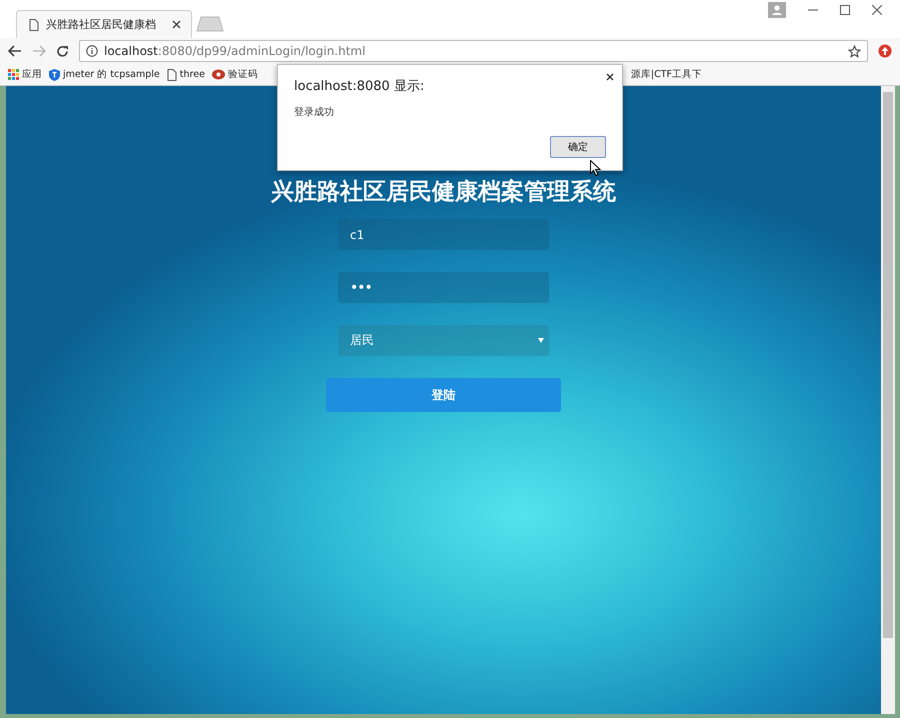 The image size is (900, 718). Describe the element at coordinates (443, 192) in the screenshot. I see `page-title: 兴胜路社区居民健康档案管理系统` at that location.